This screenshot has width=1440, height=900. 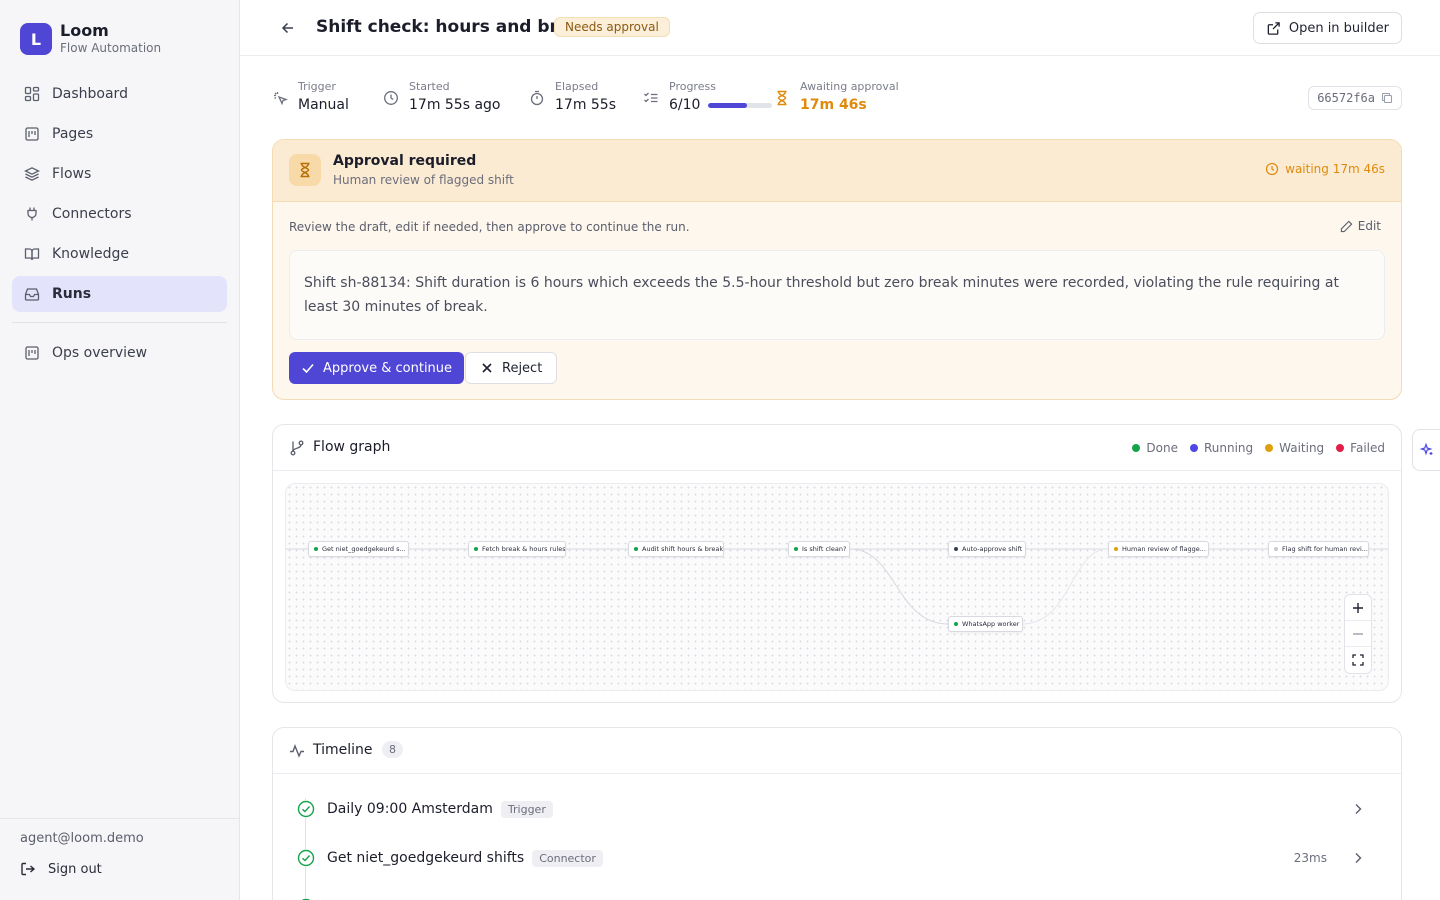 I want to click on timeline-row: Daily 09:00 Amsterdam Trigger, so click(x=831, y=809).